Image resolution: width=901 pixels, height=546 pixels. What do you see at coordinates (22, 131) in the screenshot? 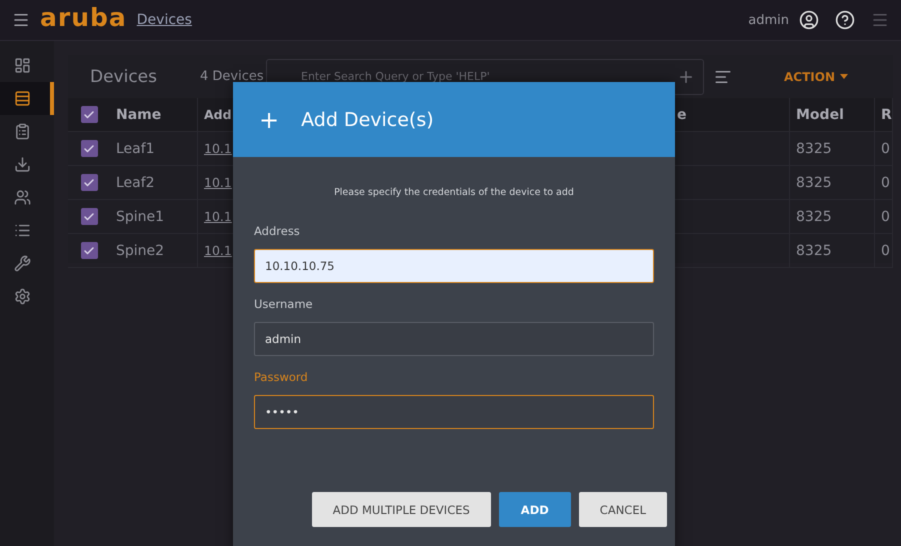
I see `clipboard-icon` at bounding box center [22, 131].